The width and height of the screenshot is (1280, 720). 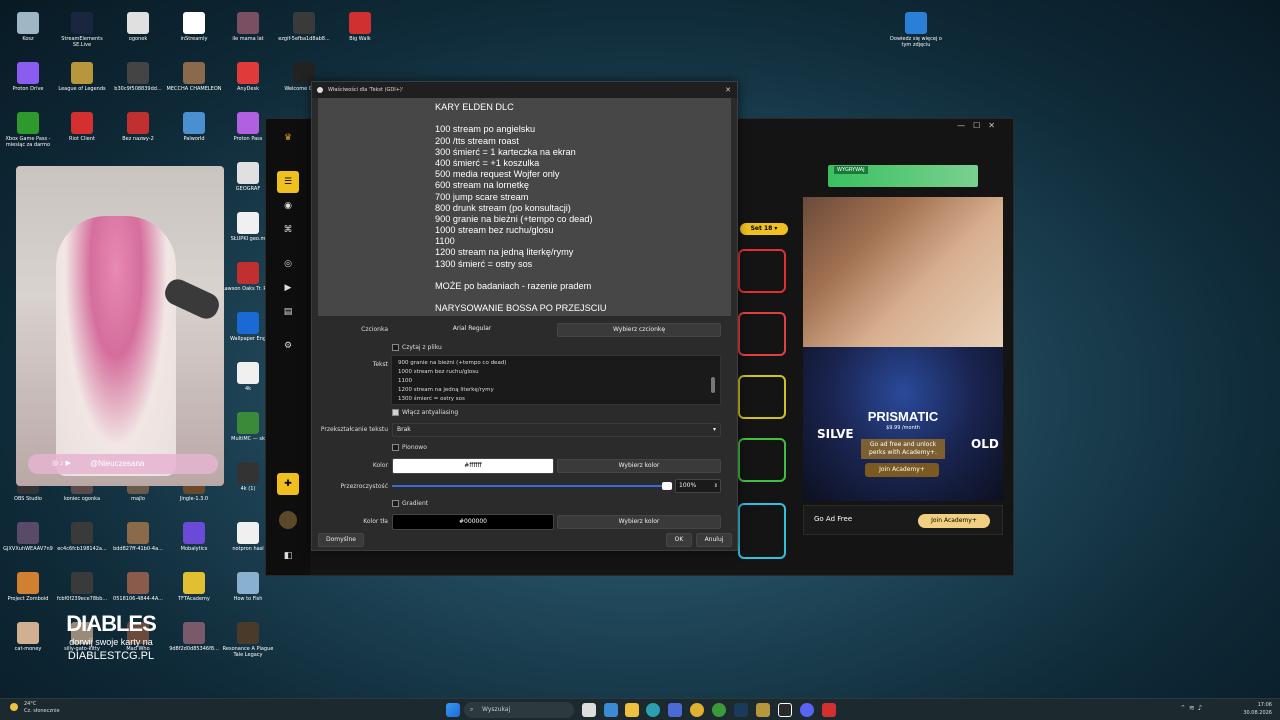 I want to click on weather-widget: 24°C Cz. słonecznie, so click(x=35, y=708).